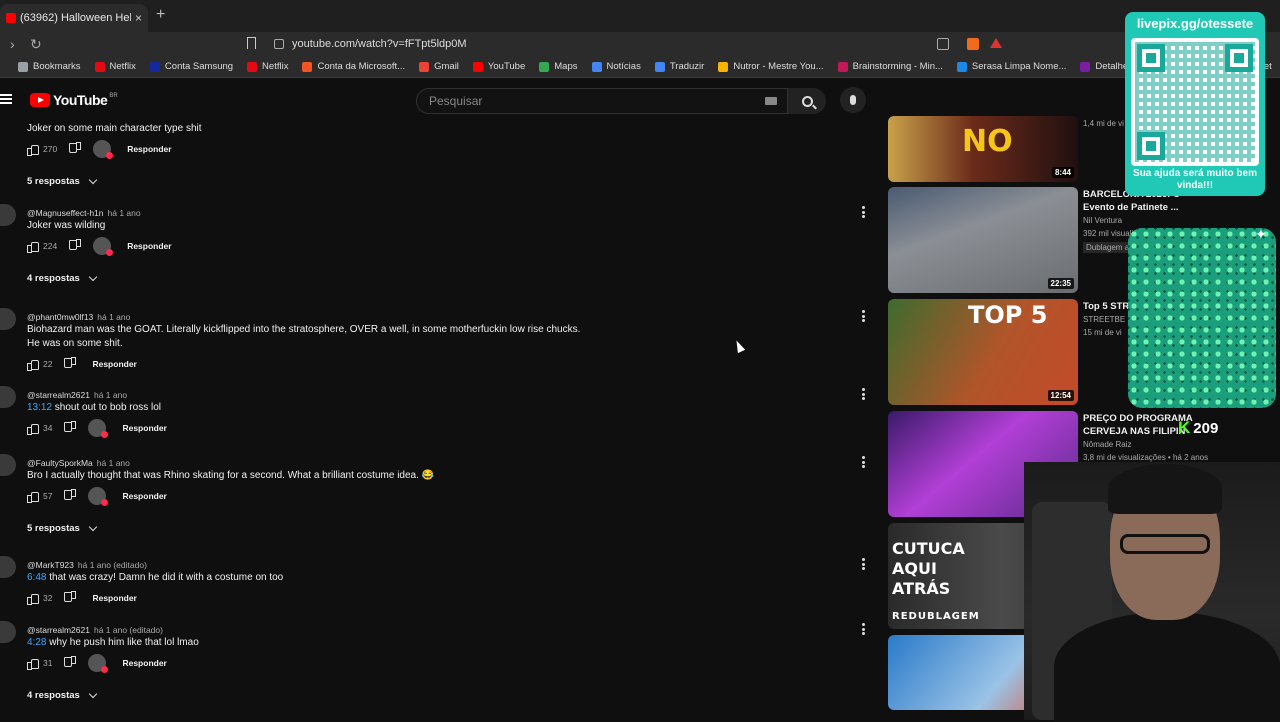  I want to click on browser-tab: (63962) Halloween Hellbomb 20 ×, so click(74, 18).